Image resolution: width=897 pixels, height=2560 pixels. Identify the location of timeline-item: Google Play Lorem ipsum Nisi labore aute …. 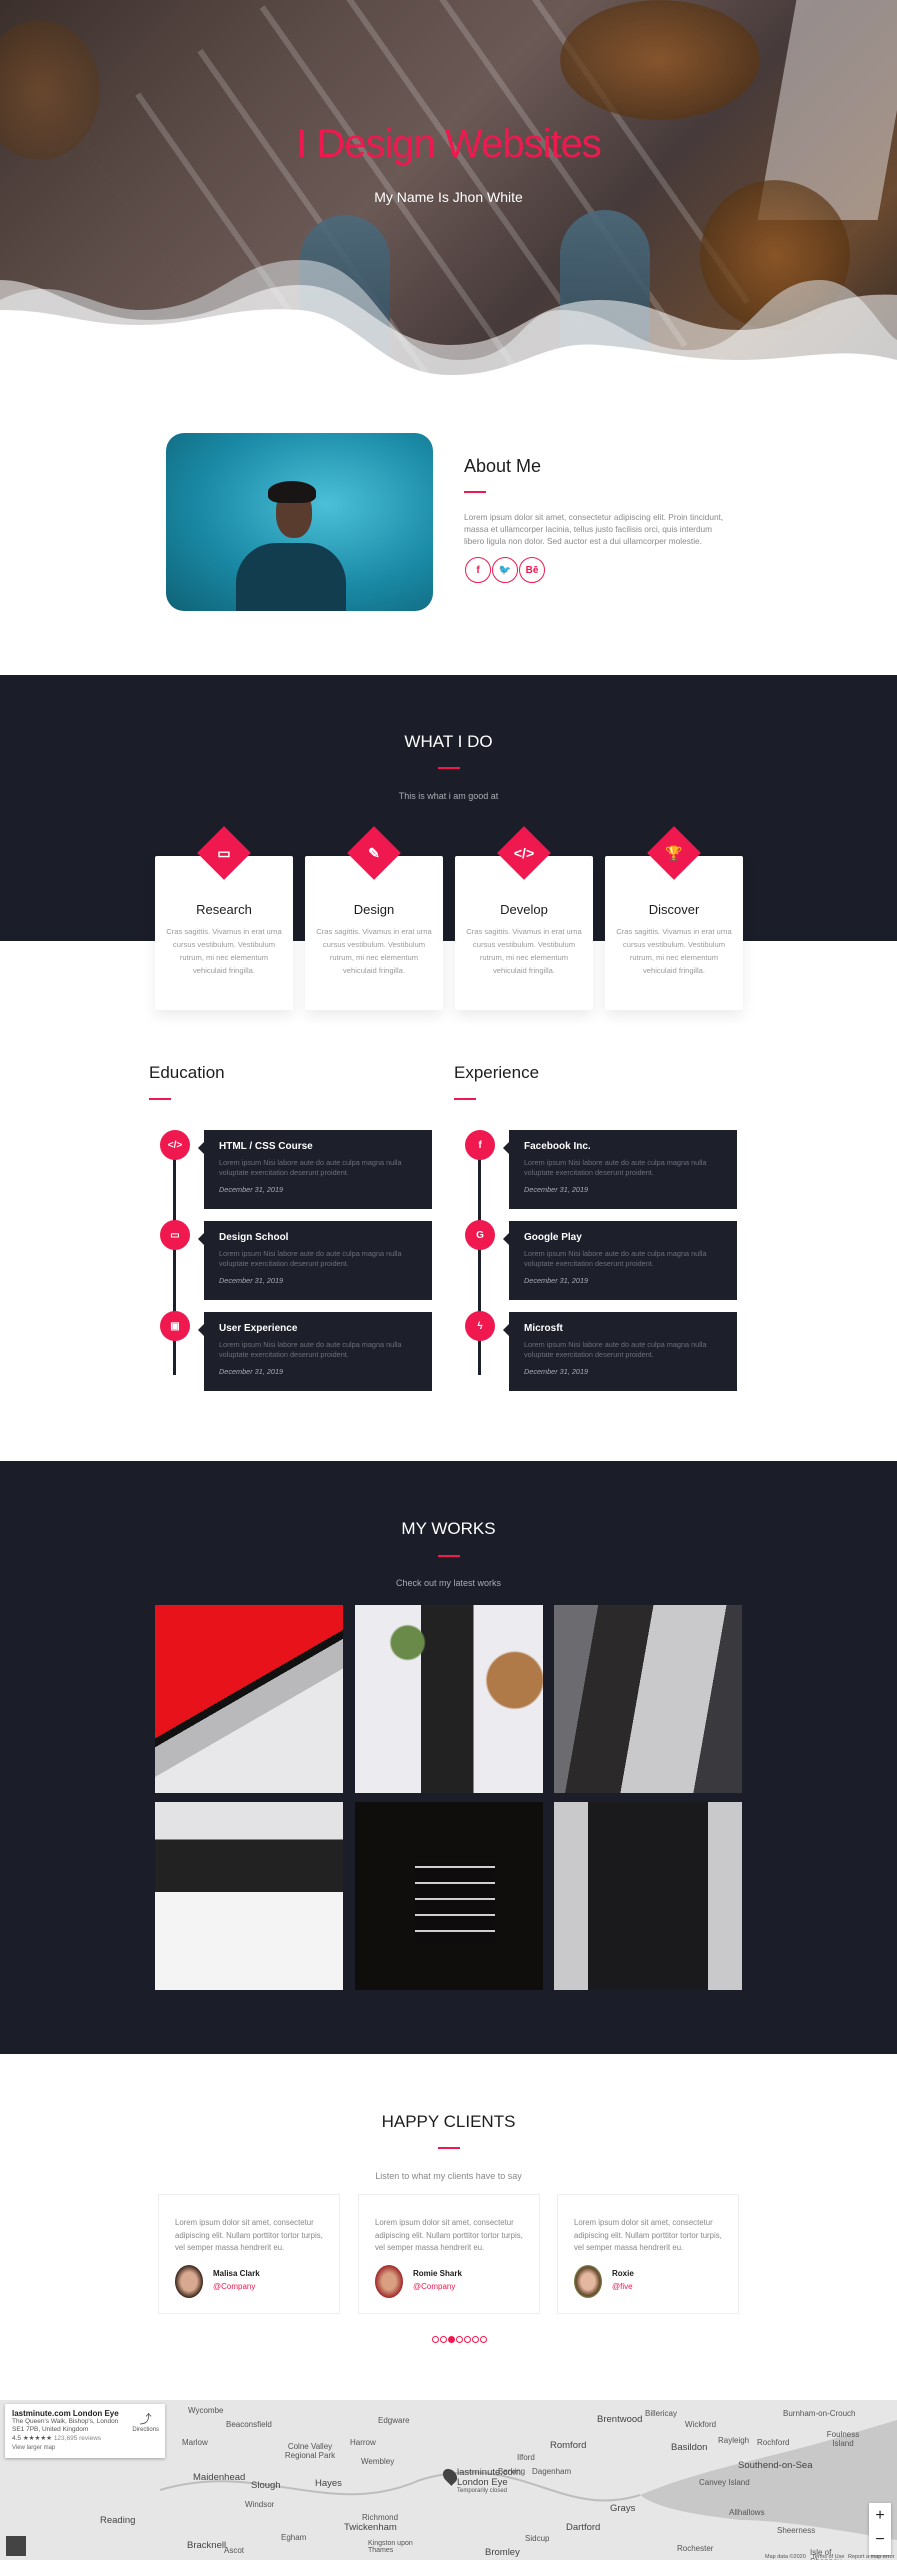
(620, 1260).